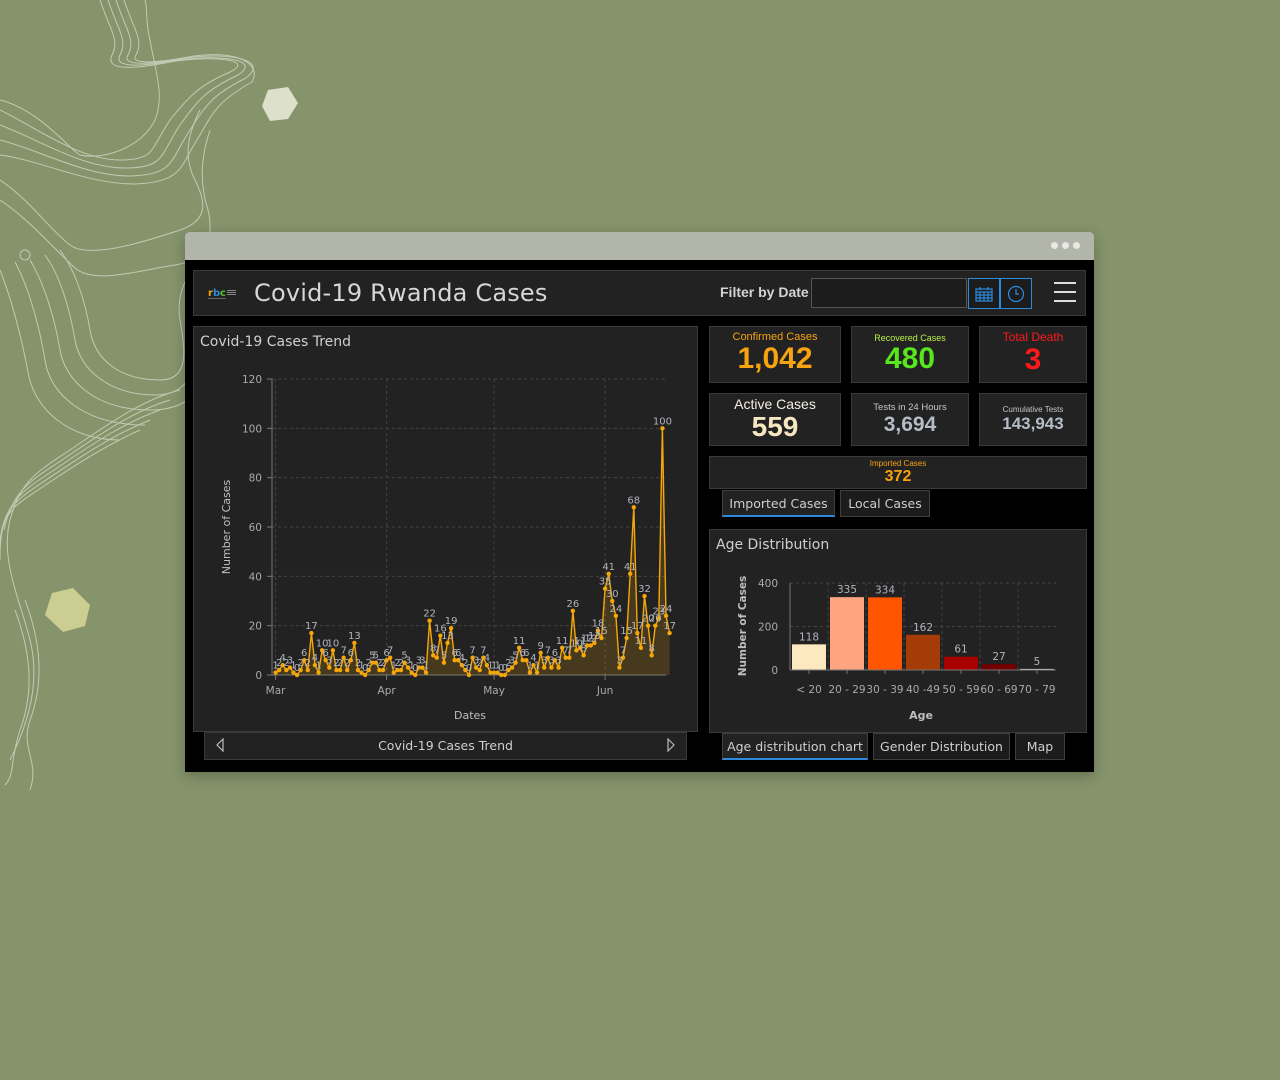  What do you see at coordinates (768, 628) in the screenshot?
I see `age-y-tick-label: 200` at bounding box center [768, 628].